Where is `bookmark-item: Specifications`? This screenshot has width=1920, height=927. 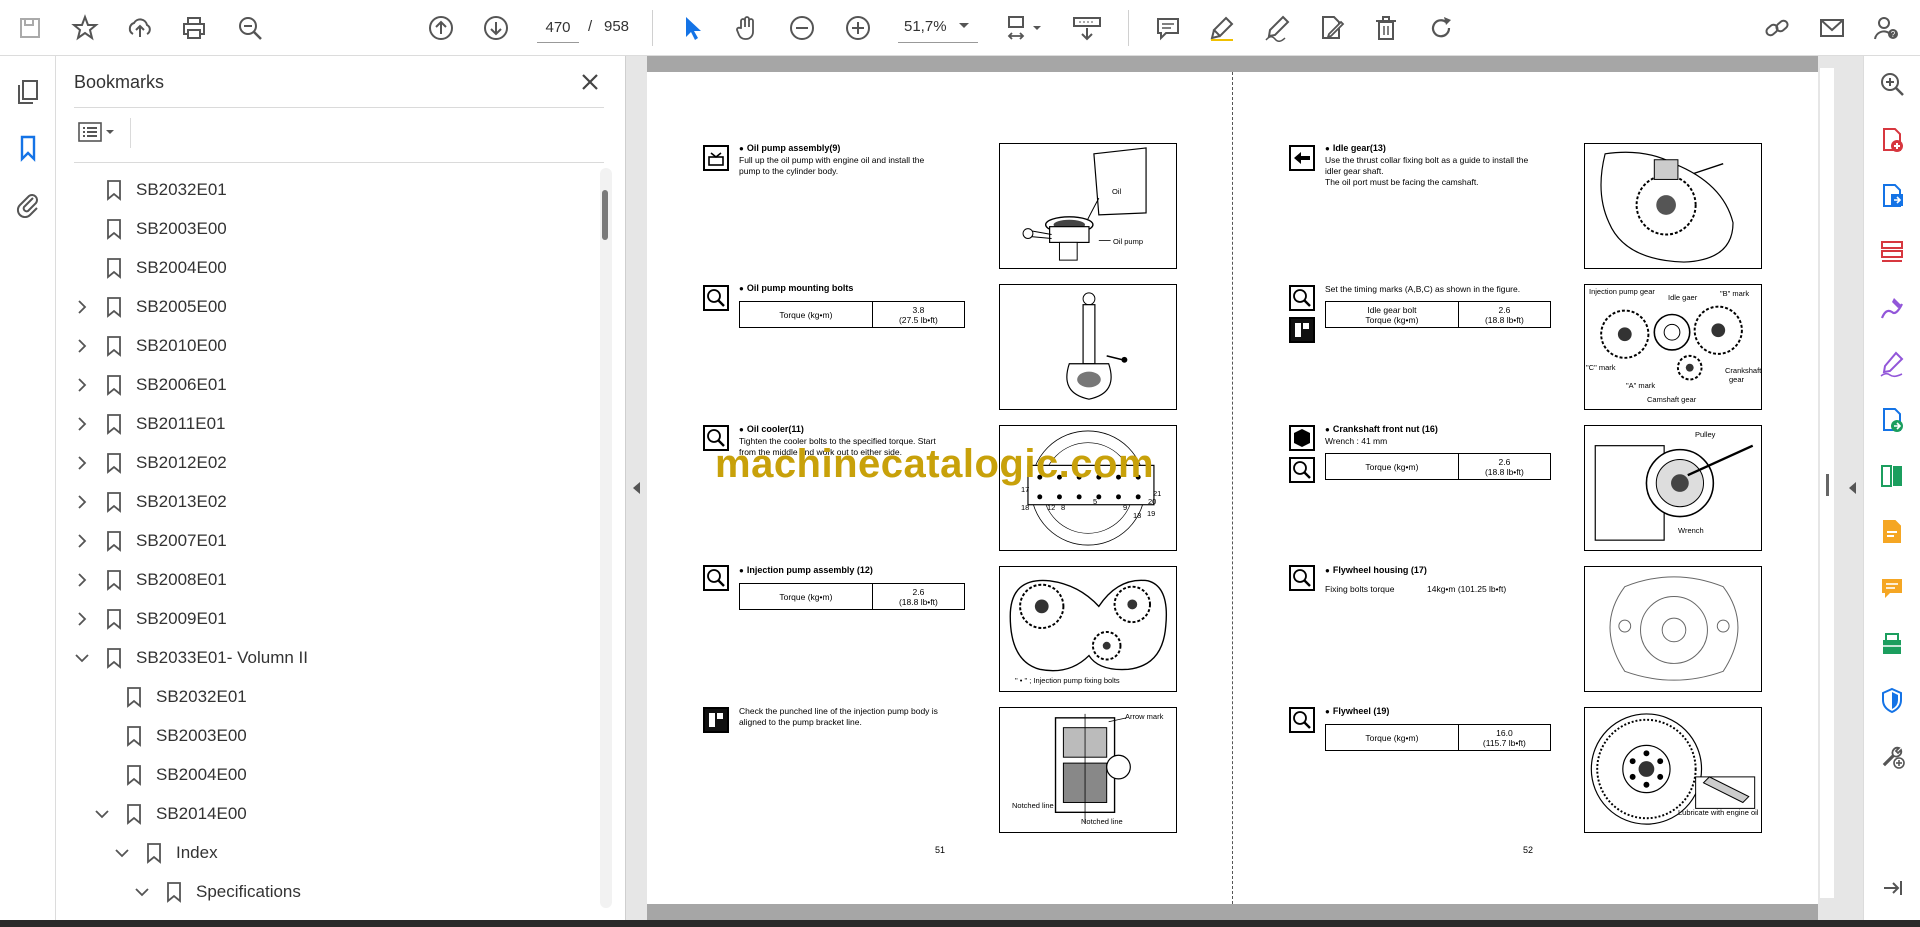
bookmark-item: Specifications is located at coordinates (216, 891).